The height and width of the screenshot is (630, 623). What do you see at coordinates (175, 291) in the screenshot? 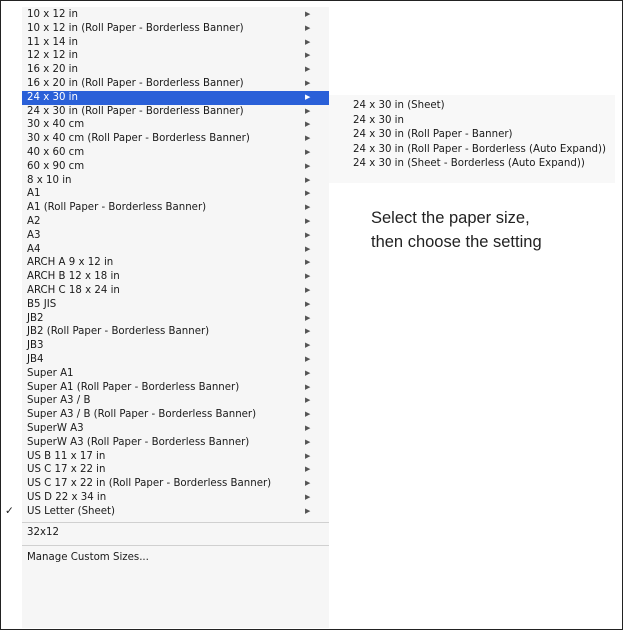
I see `menu-item: ARCH C 18 x 24 in ▶` at bounding box center [175, 291].